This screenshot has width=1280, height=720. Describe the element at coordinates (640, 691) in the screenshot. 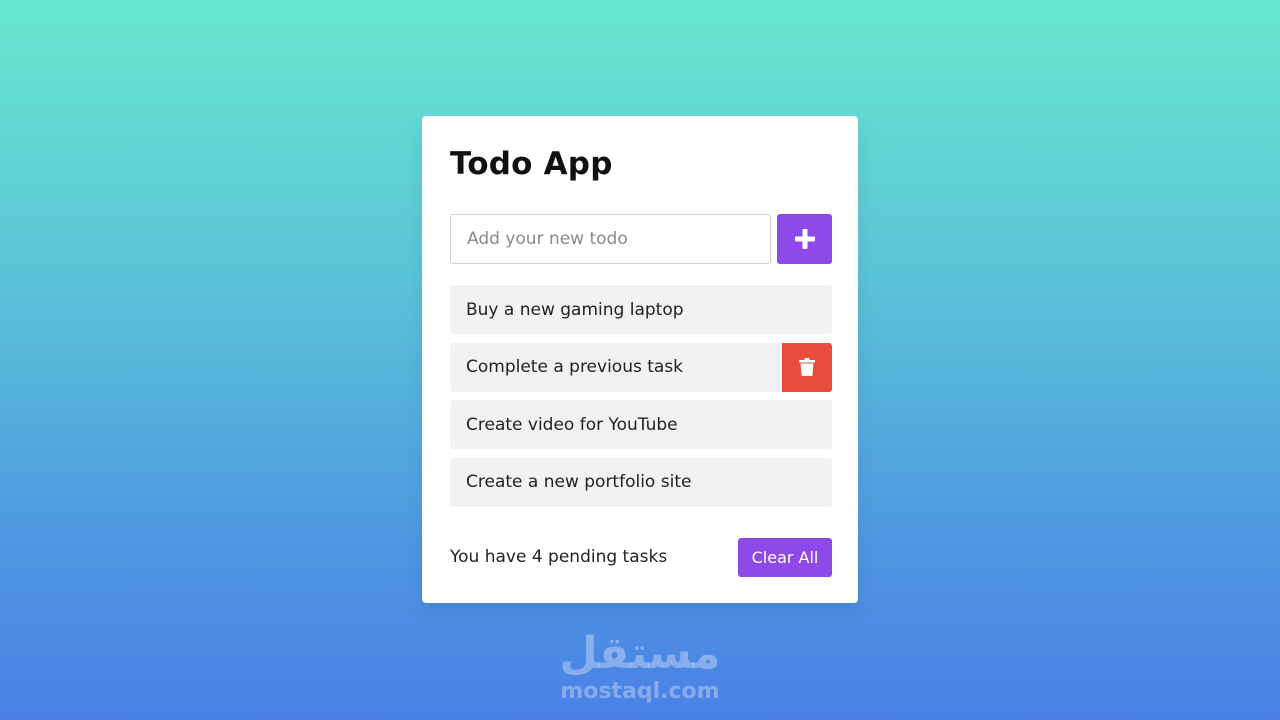

I see `watermark-latin: mostaql.com` at that location.